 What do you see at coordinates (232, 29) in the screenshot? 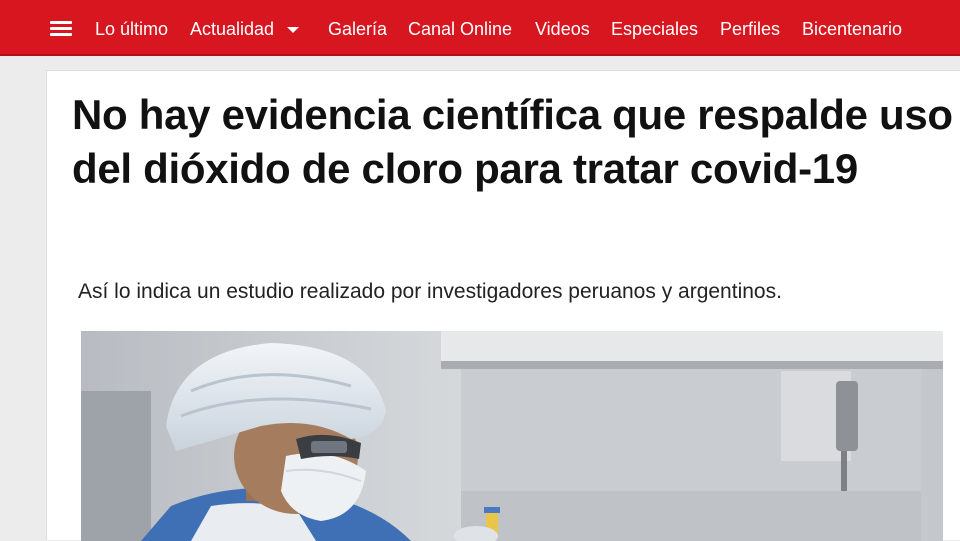
I see `nav-item-actualidad: Actualidad` at bounding box center [232, 29].